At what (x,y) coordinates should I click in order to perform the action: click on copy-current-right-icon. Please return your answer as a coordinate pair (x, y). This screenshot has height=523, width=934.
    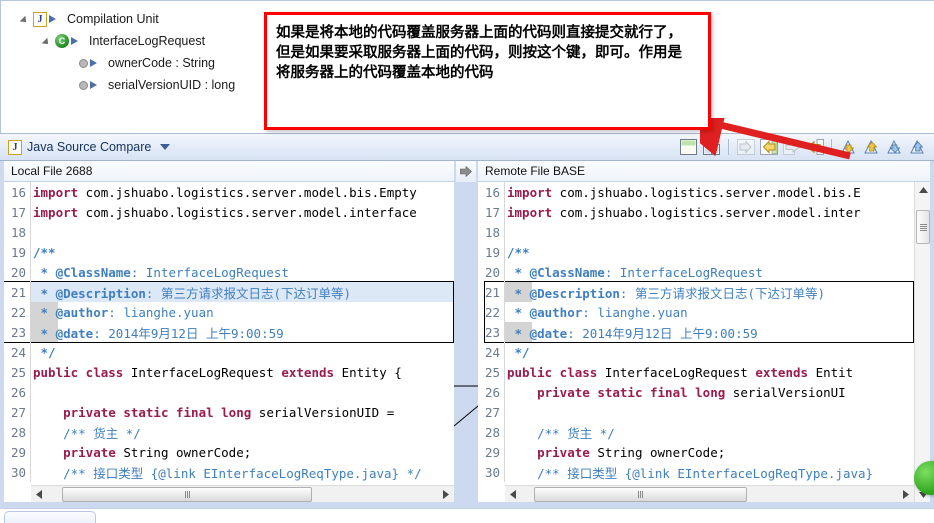
    Looking at the image, I should click on (791, 147).